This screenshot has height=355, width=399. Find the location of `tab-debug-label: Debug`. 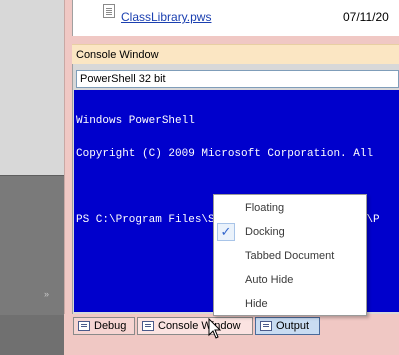

tab-debug-label: Debug is located at coordinates (110, 326).